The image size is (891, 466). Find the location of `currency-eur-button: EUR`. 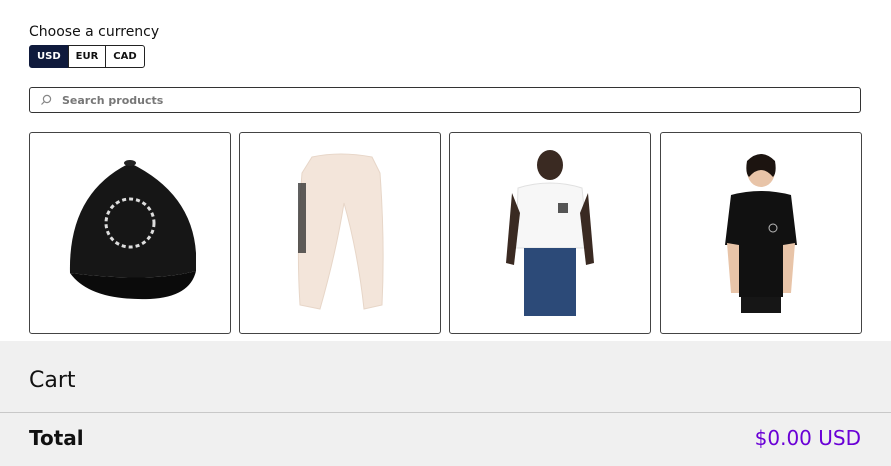

currency-eur-button: EUR is located at coordinates (87, 56).